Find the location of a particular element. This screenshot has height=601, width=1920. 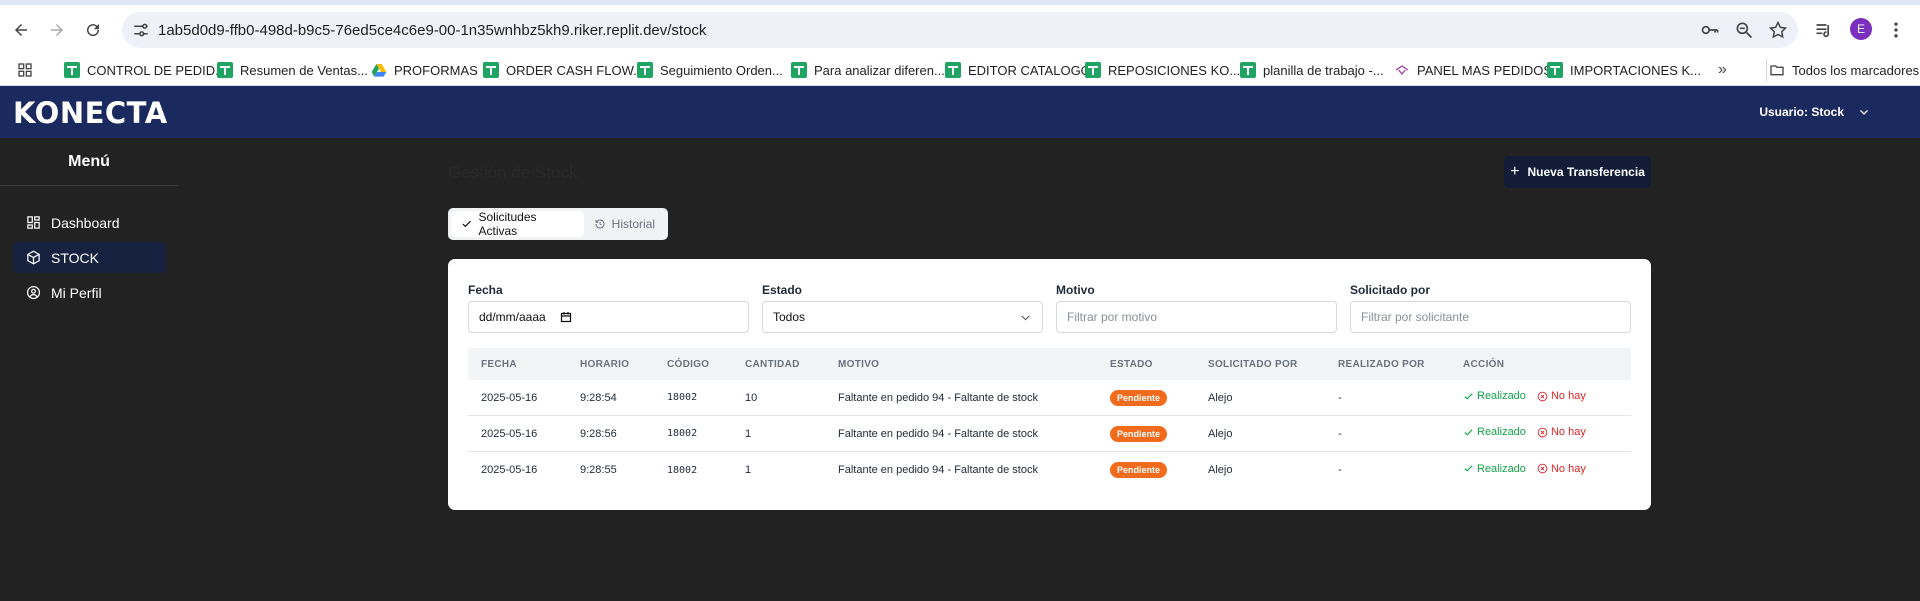

bookmark-item: EDITOR CATALOGO is located at coordinates (1018, 70).